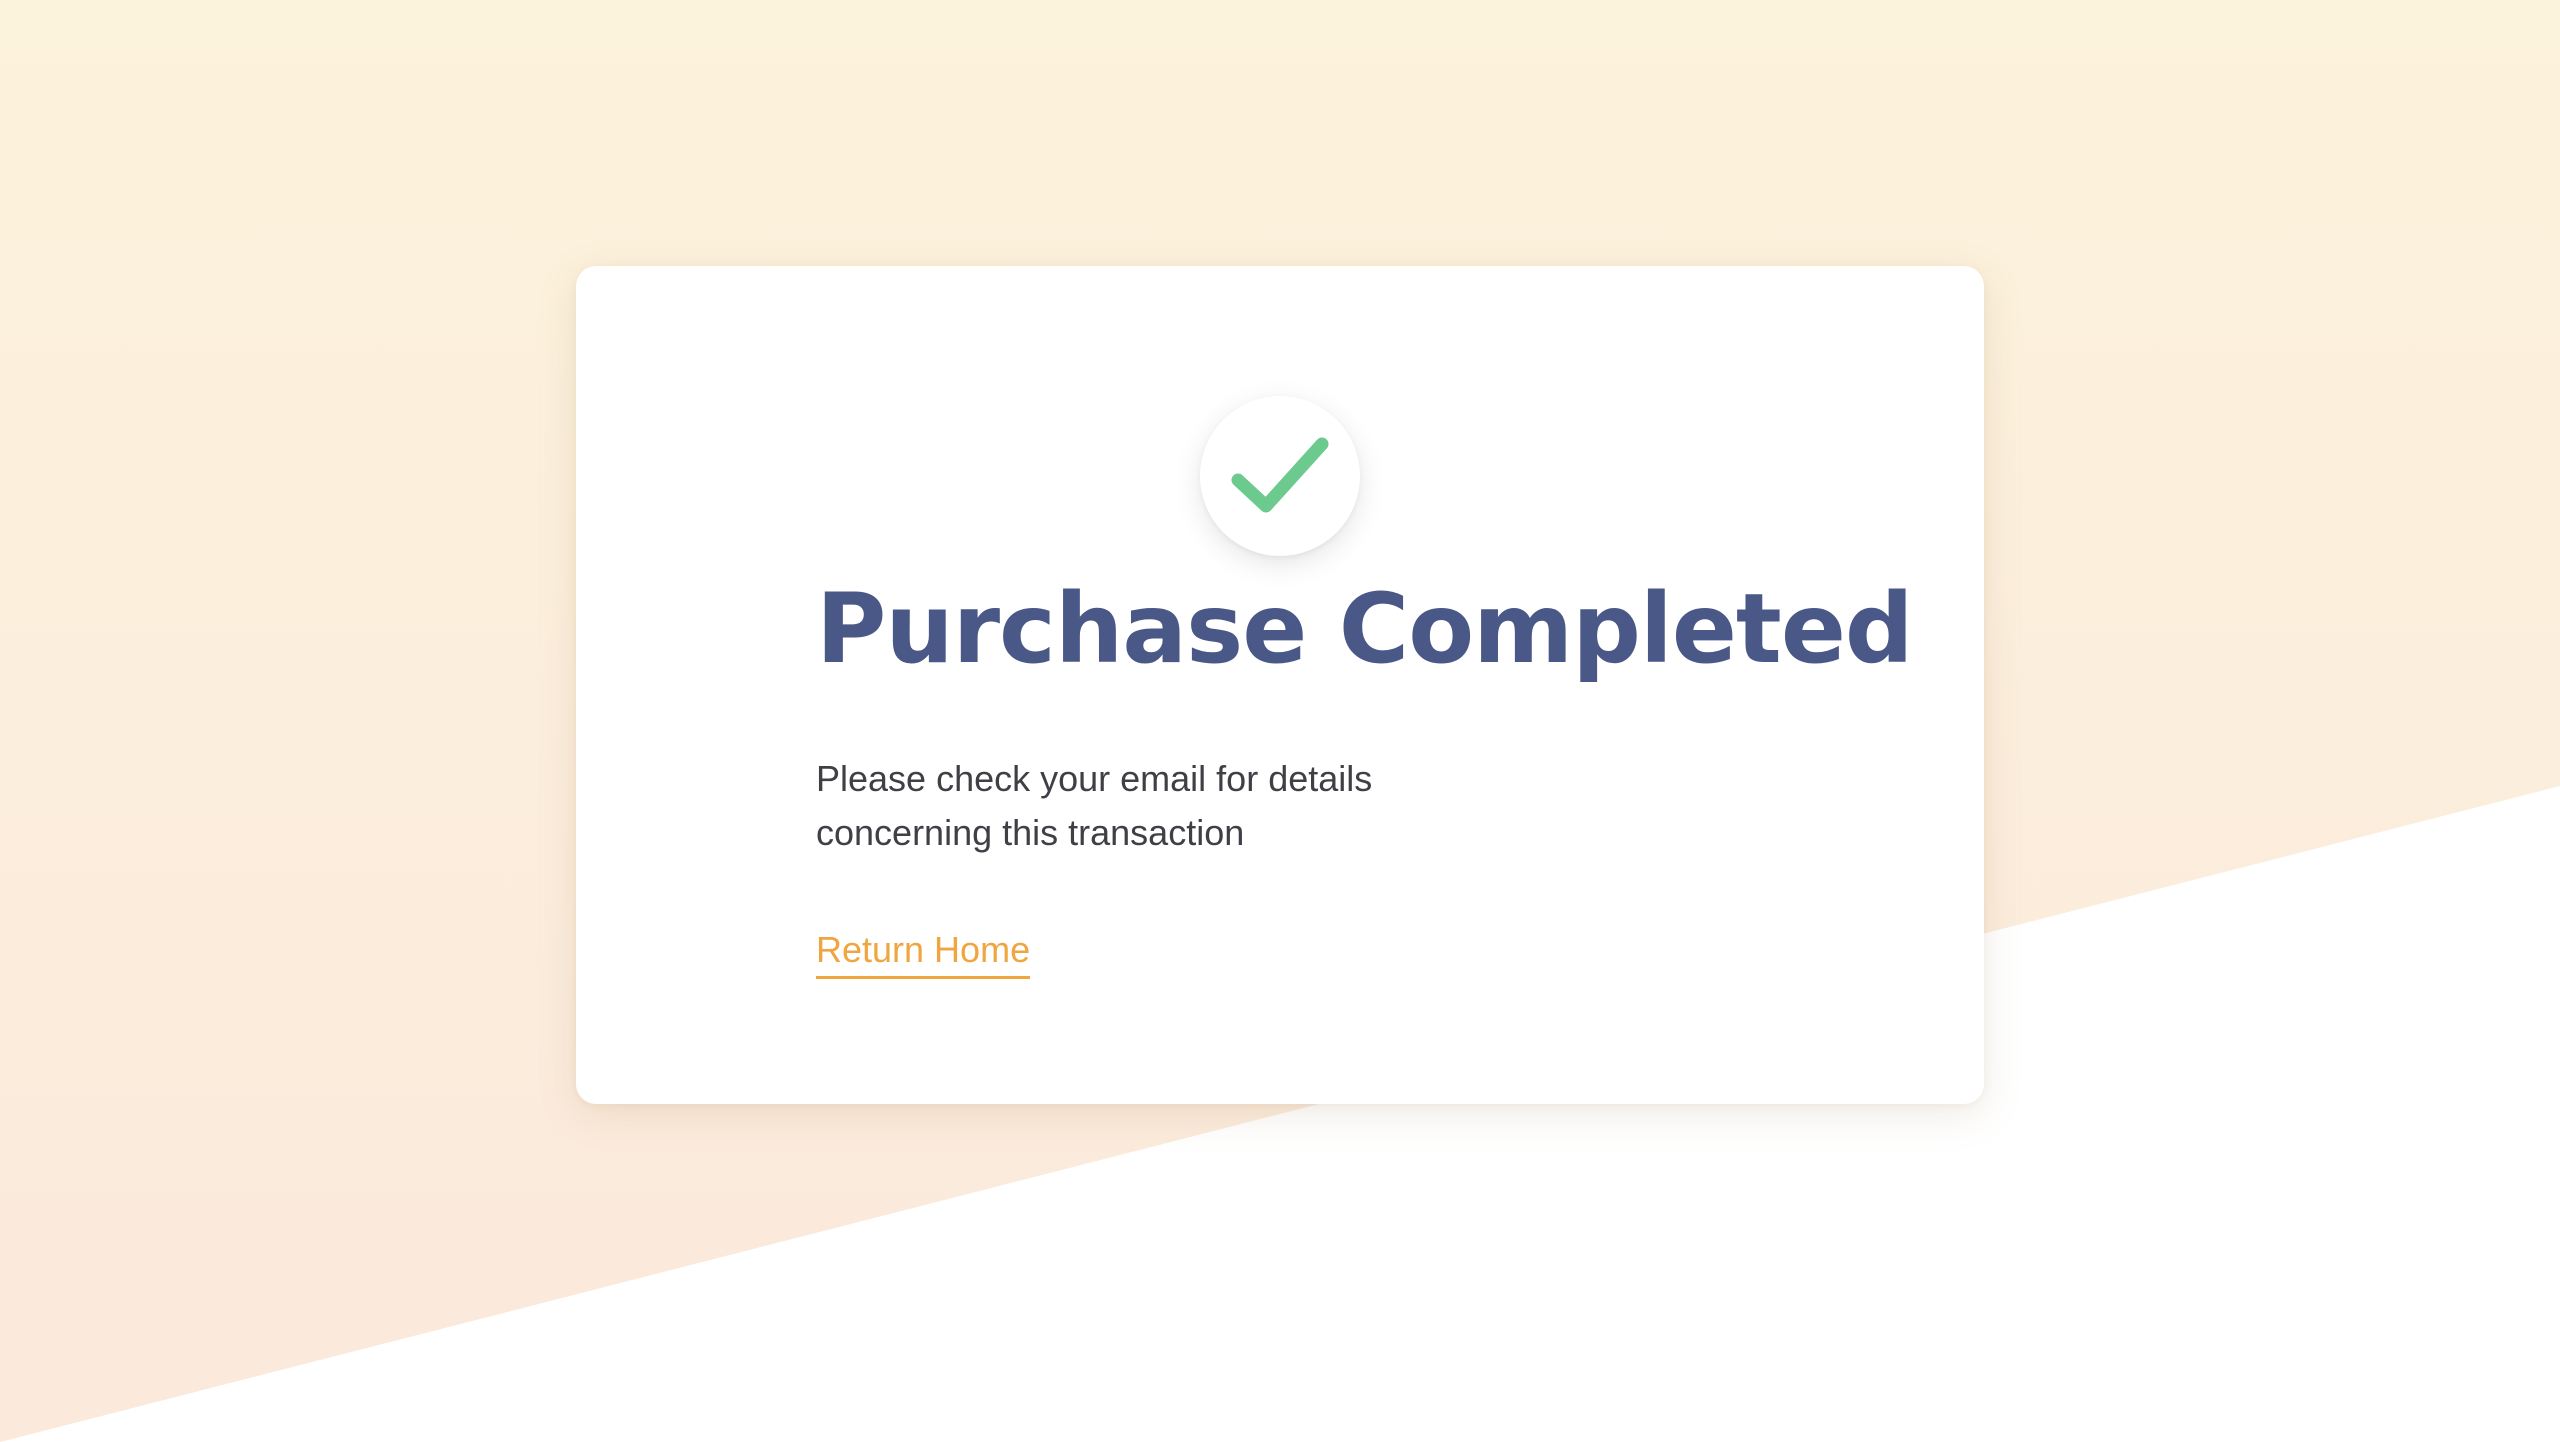 Image resolution: width=2560 pixels, height=1442 pixels. What do you see at coordinates (1365, 629) in the screenshot?
I see `page-title: Purchase Completed` at bounding box center [1365, 629].